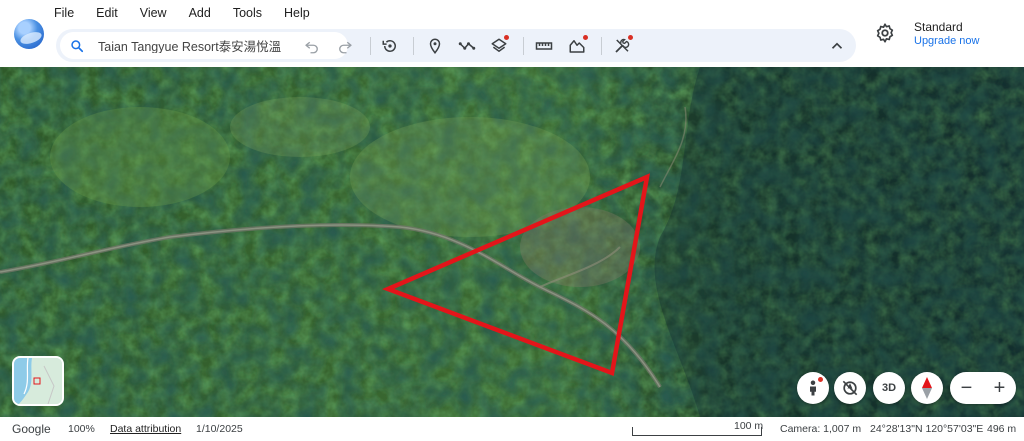 Image resolution: width=1024 pixels, height=441 pixels. I want to click on search-icon, so click(73, 46).